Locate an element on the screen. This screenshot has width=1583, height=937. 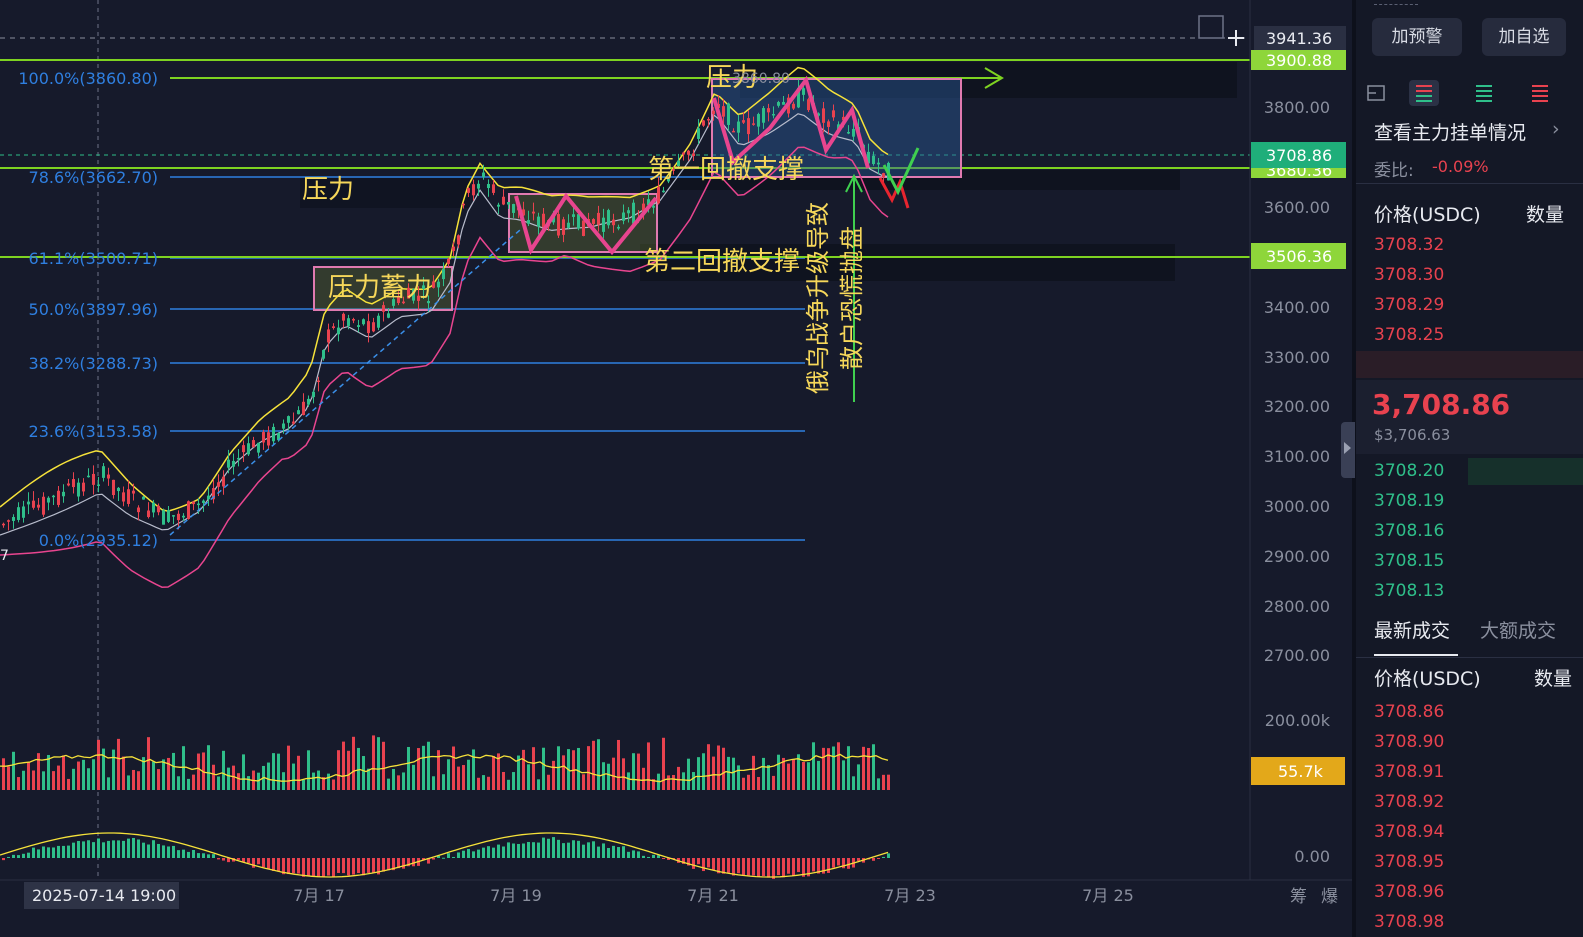
annotation-accumulate: 压力蓄力 is located at coordinates (380, 288).